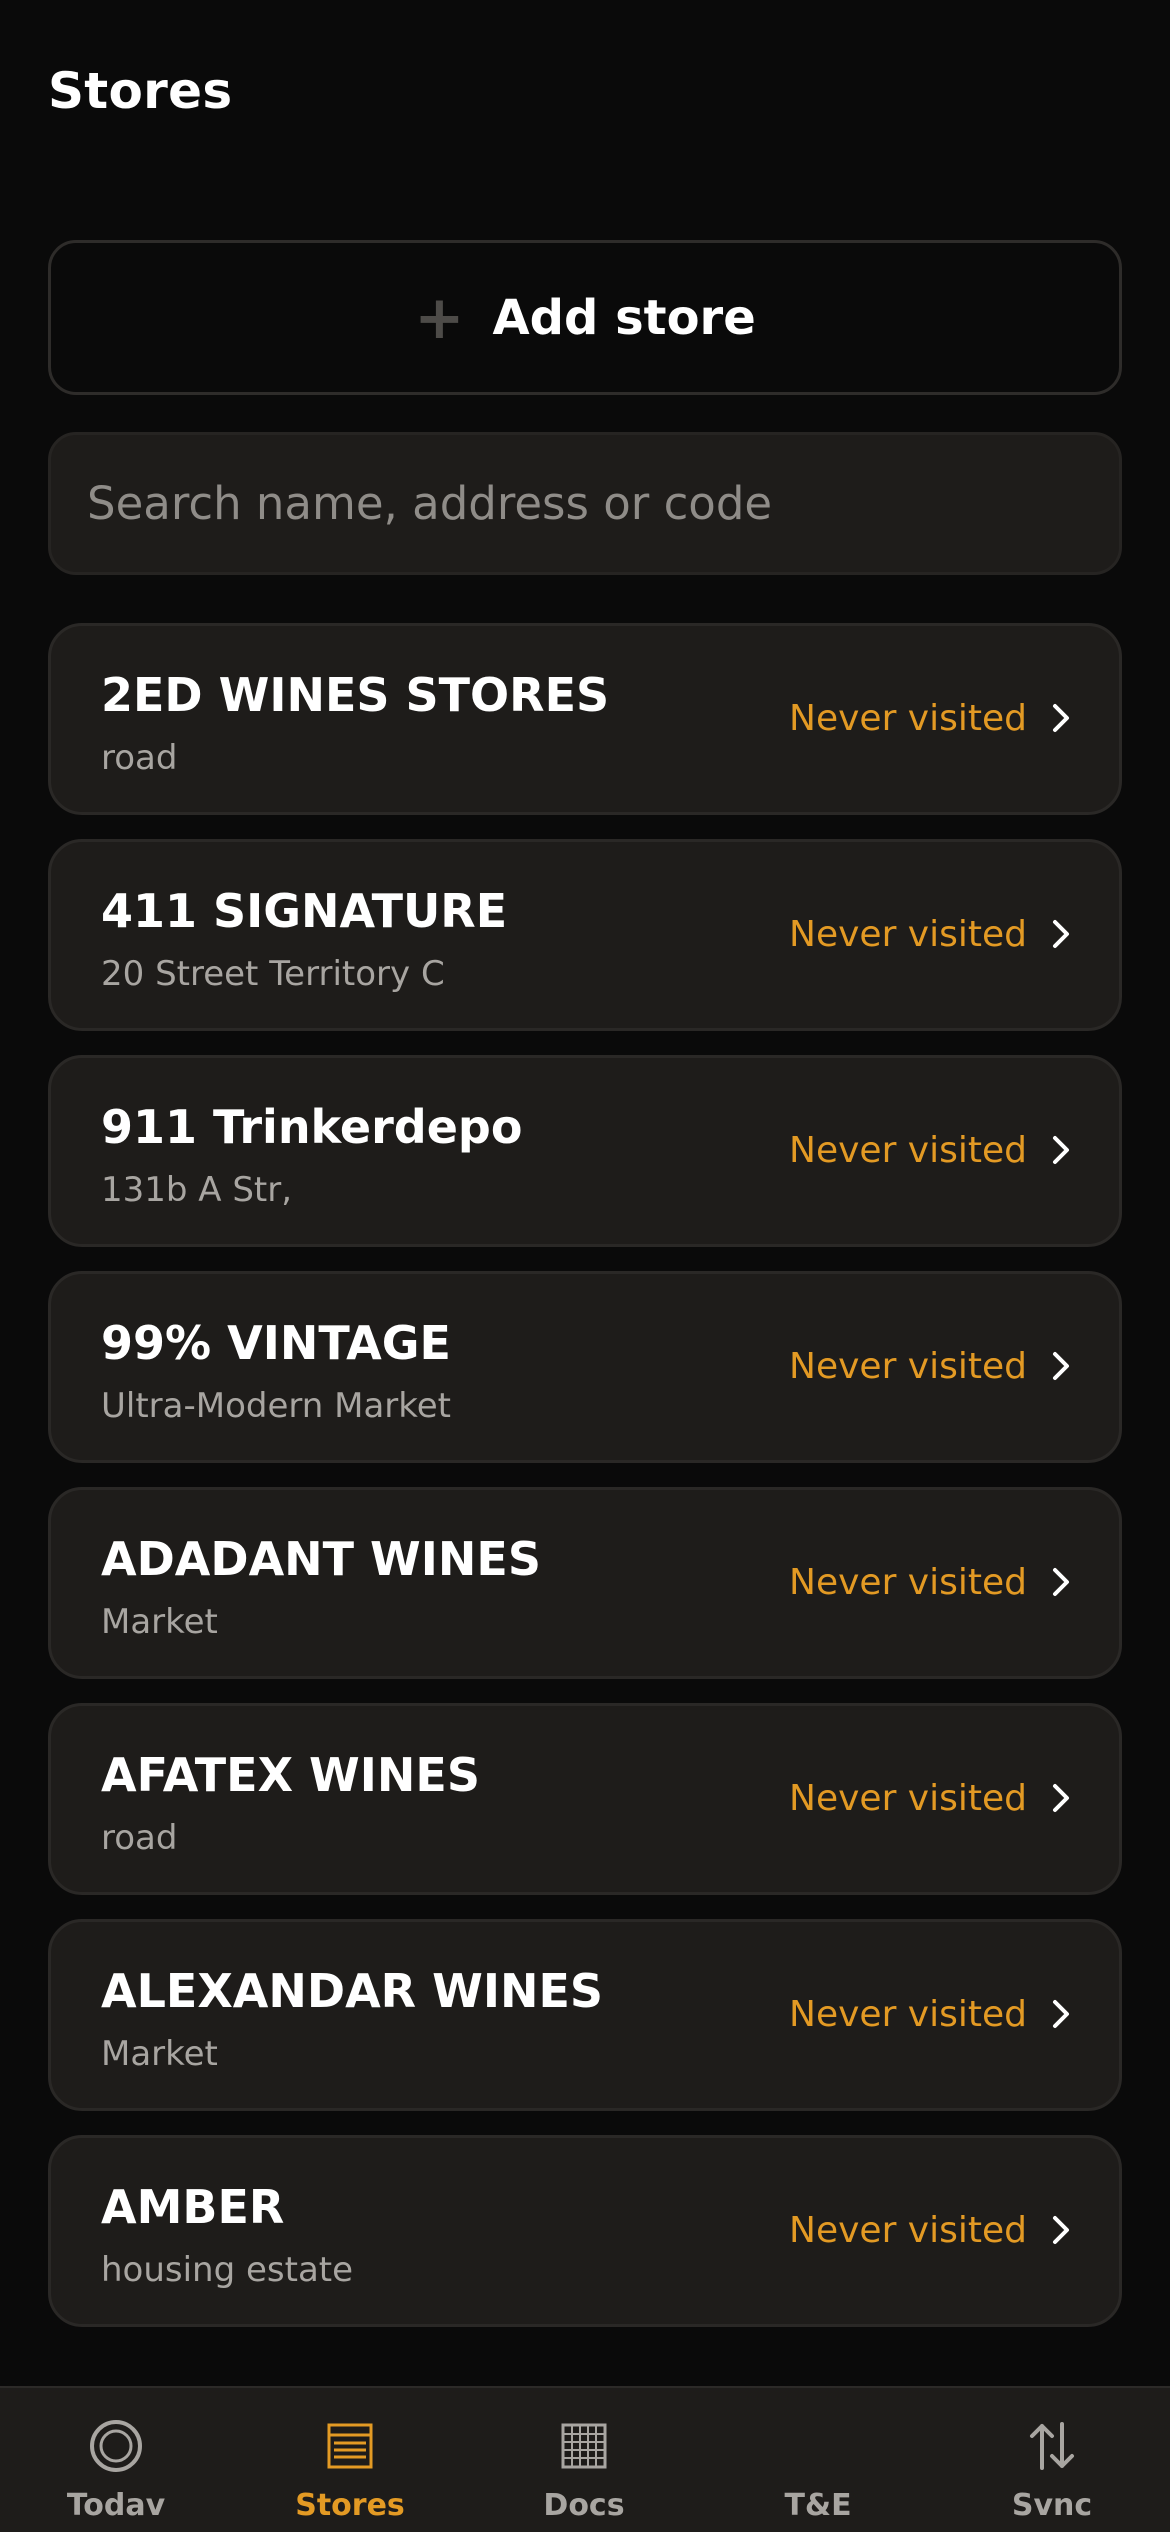  What do you see at coordinates (350, 2505) in the screenshot?
I see `tab-label: Stores` at bounding box center [350, 2505].